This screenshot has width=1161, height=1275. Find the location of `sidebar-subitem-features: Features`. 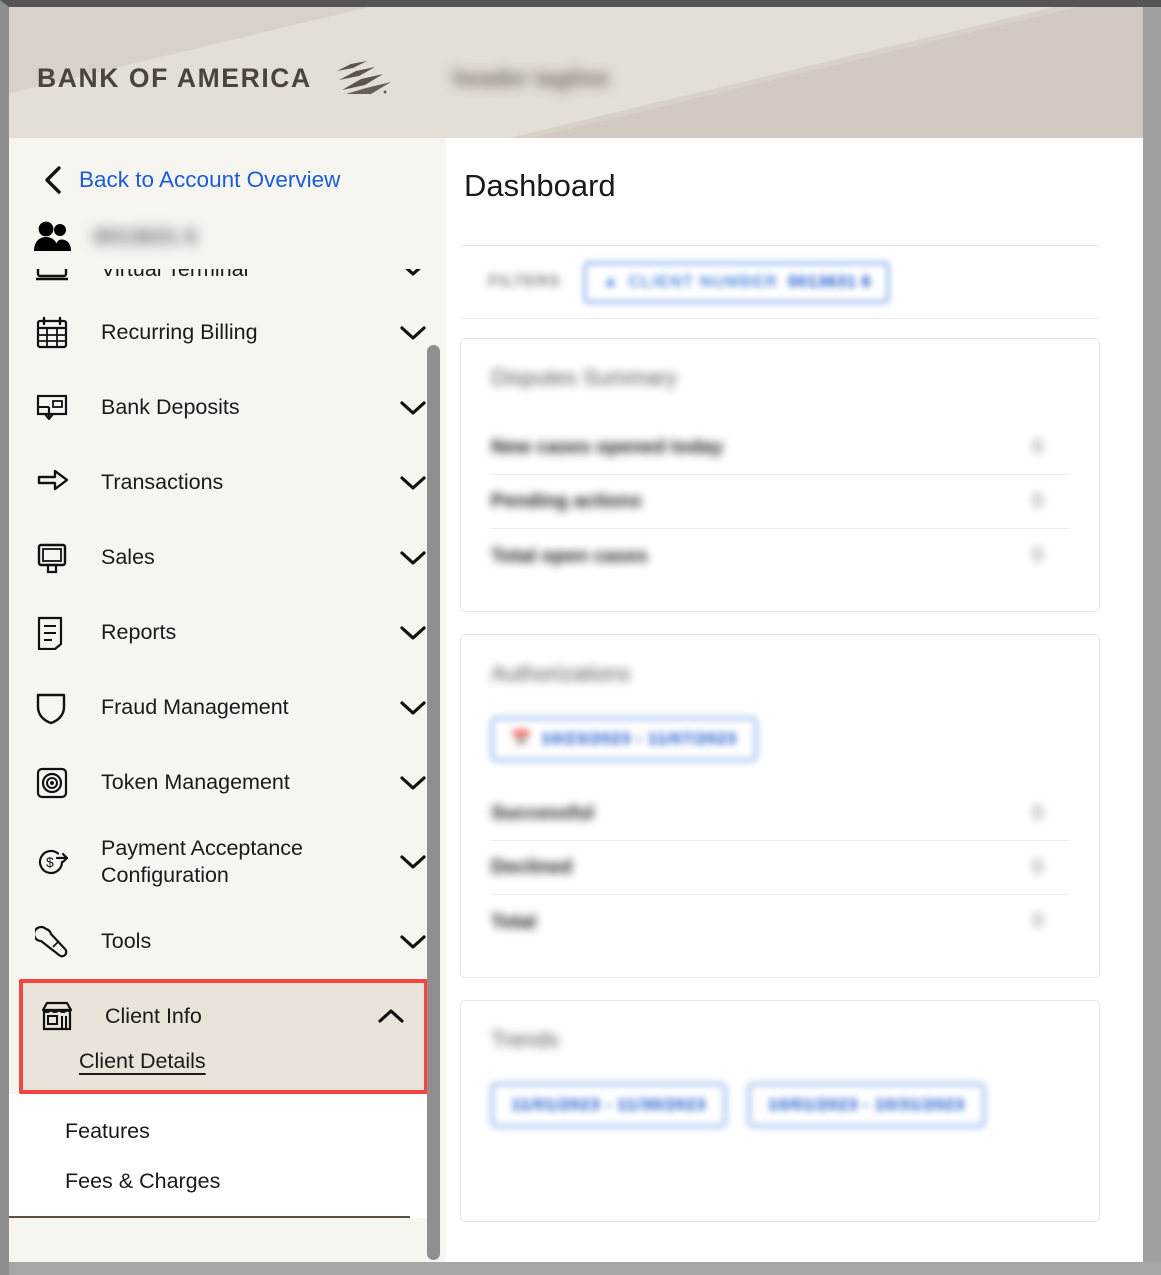

sidebar-subitem-features: Features is located at coordinates (218, 1131).